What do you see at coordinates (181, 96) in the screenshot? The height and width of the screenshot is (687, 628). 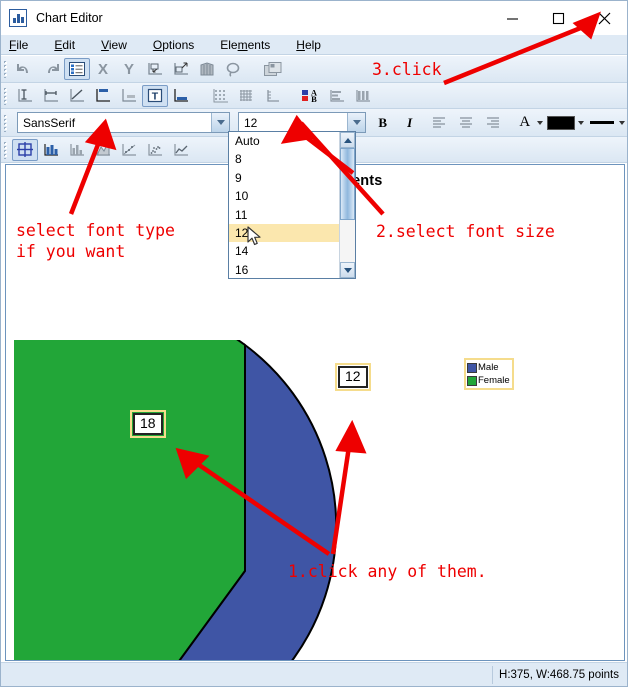 I see `baseline-icon` at bounding box center [181, 96].